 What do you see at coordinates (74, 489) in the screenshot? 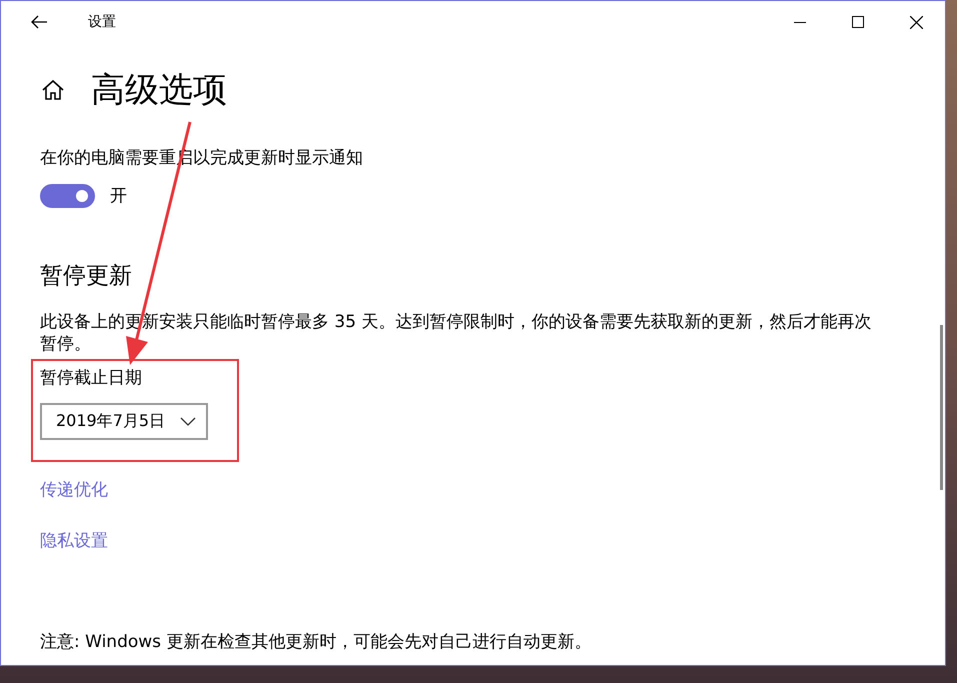
I see `settings-link: 传递优化` at bounding box center [74, 489].